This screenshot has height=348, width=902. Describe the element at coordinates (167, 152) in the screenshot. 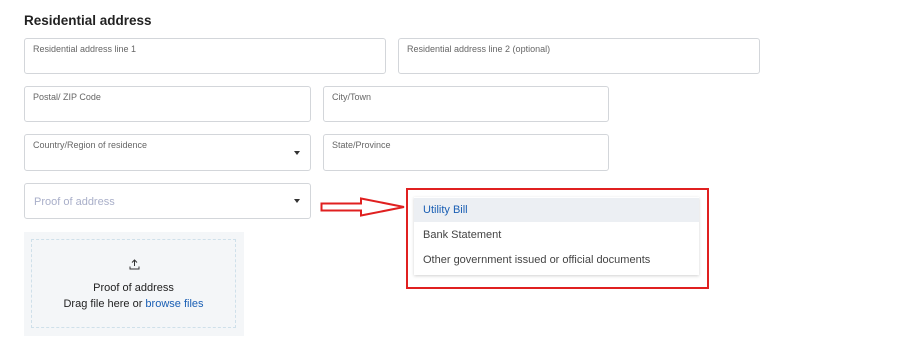

I see `country-select: Country/Region of residence` at that location.